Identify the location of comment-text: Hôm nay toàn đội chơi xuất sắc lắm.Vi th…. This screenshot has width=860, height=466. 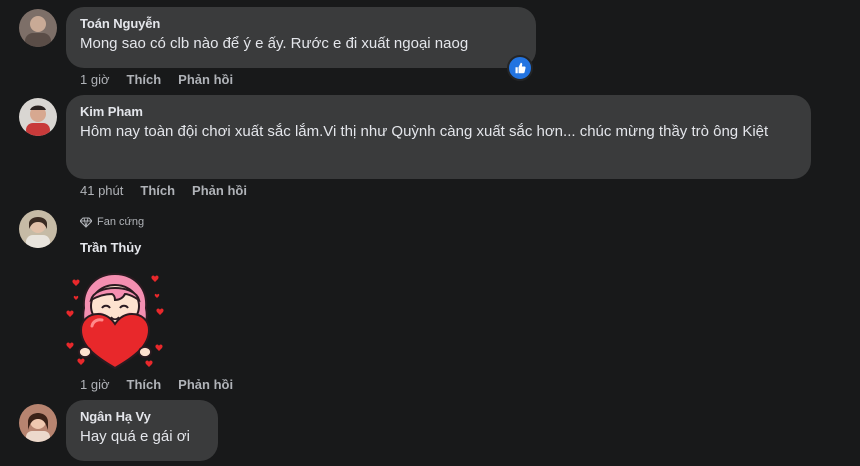
(424, 131).